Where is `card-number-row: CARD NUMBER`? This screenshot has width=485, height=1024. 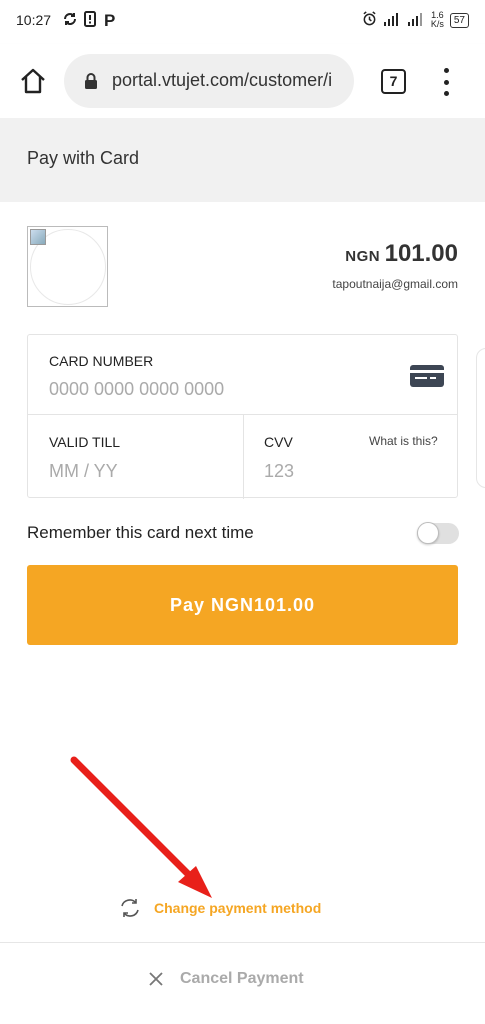 card-number-row: CARD NUMBER is located at coordinates (242, 375).